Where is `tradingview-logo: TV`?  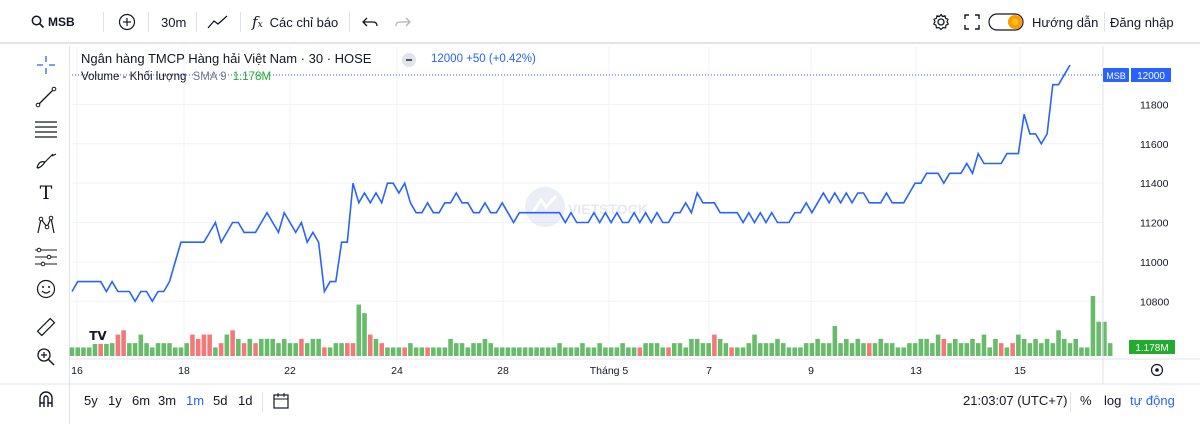
tradingview-logo: TV is located at coordinates (98, 335).